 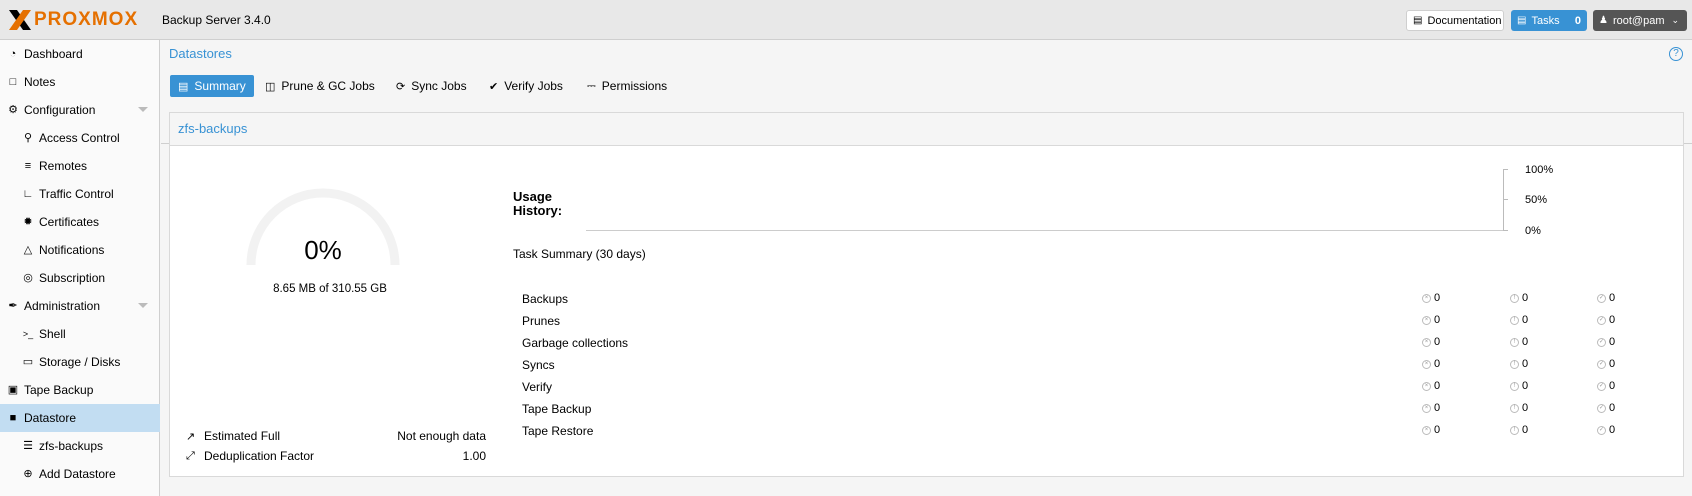 What do you see at coordinates (1097, 299) in the screenshot?
I see `task-summary-row: Backups × 0! 0 ✓ 0` at bounding box center [1097, 299].